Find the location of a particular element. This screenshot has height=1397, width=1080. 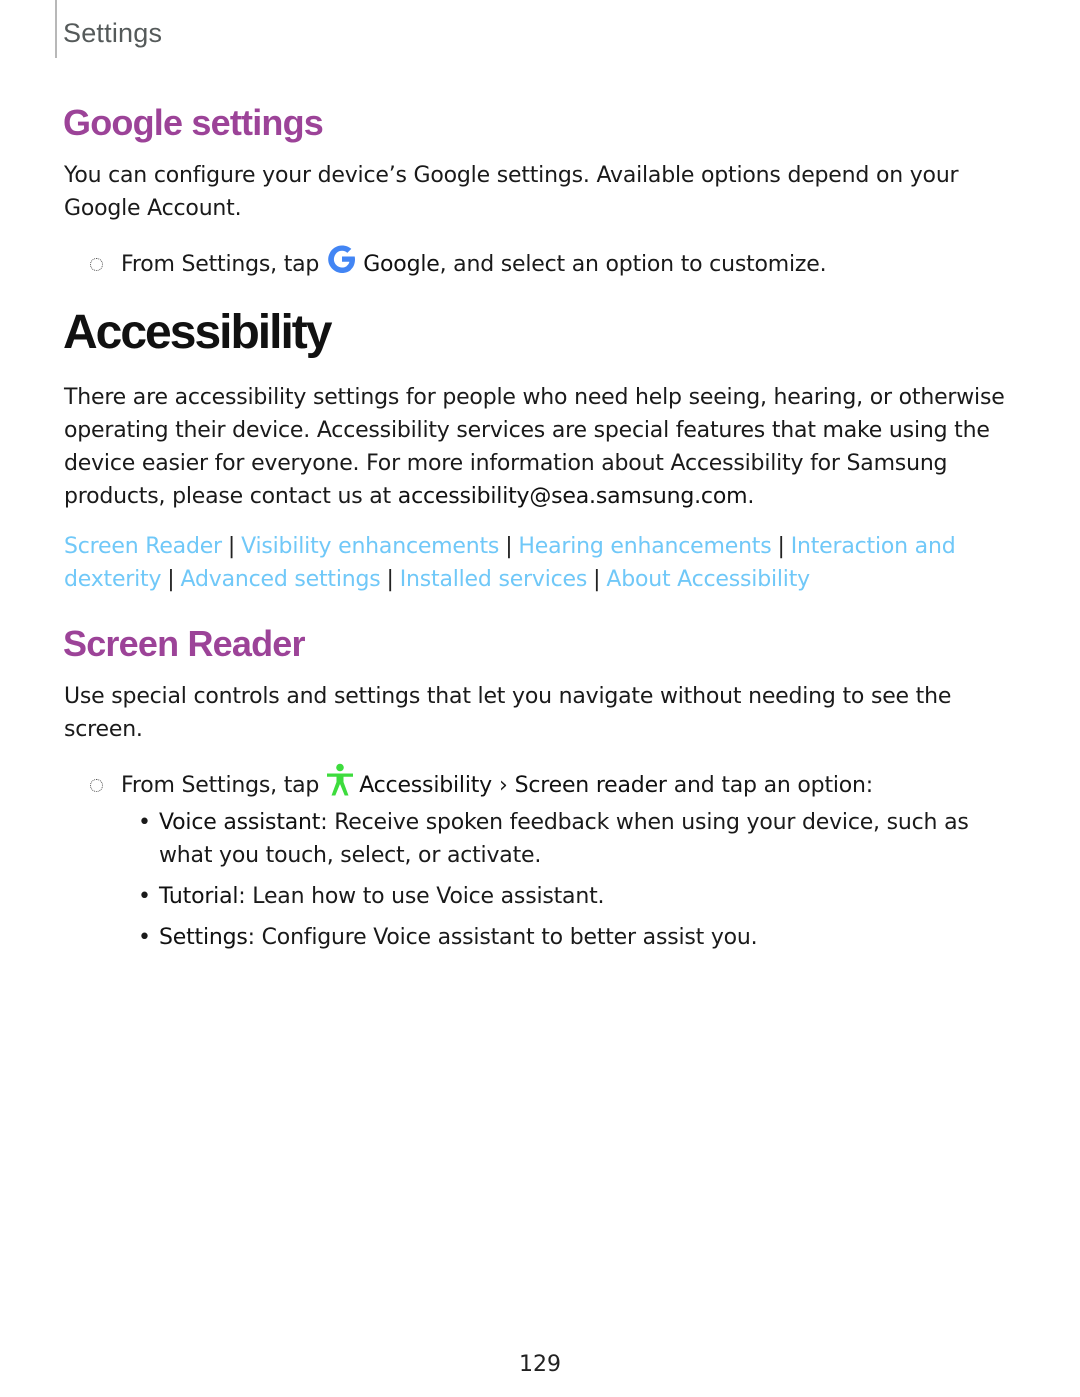

google-target: Google is located at coordinates (401, 264).